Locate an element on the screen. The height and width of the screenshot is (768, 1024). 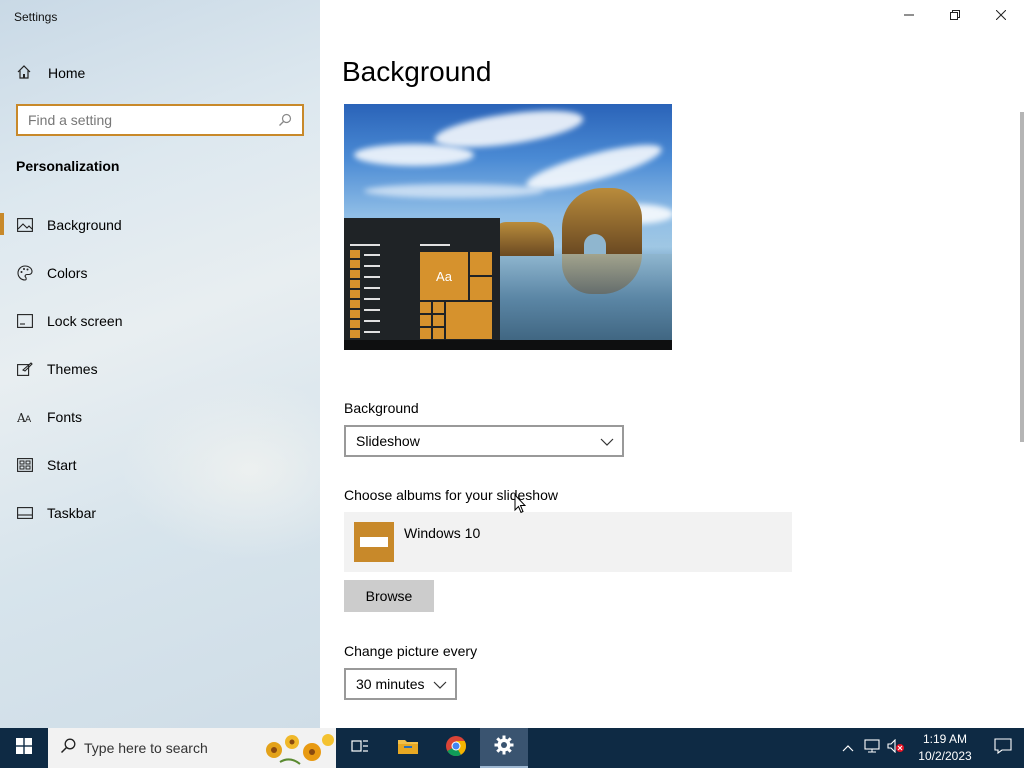
sidebar-item-label: Colors is located at coordinates (67, 273).